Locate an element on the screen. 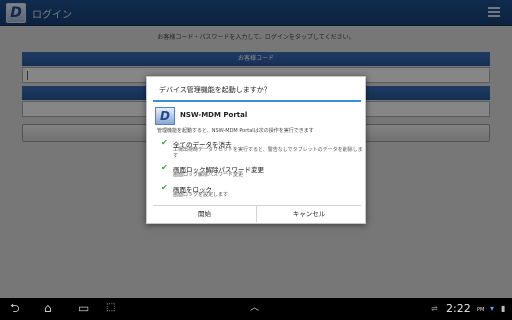 The height and width of the screenshot is (320, 512). permission-subtitle: 画面ロックを設定します is located at coordinates (201, 195).